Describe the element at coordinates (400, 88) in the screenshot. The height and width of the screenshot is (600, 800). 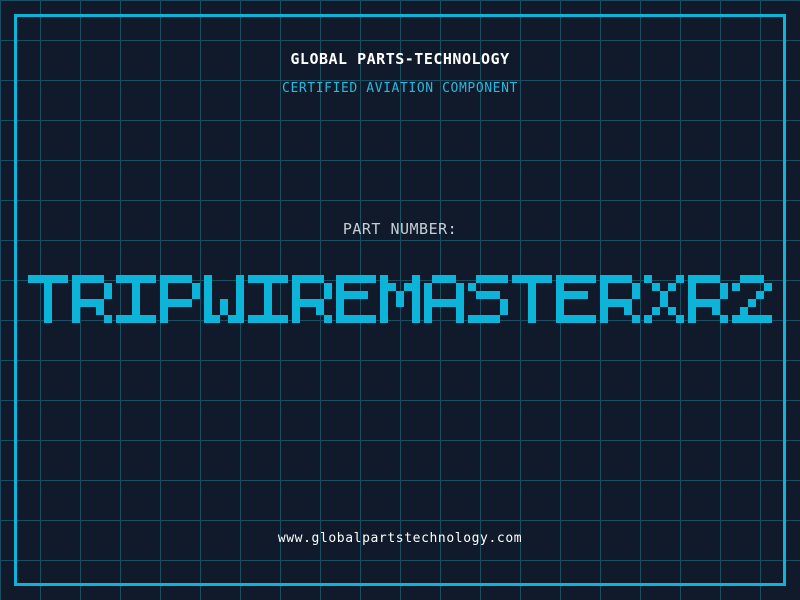
I see `certification-tagline: CERTIFIED AVIATION COMPONENT` at that location.